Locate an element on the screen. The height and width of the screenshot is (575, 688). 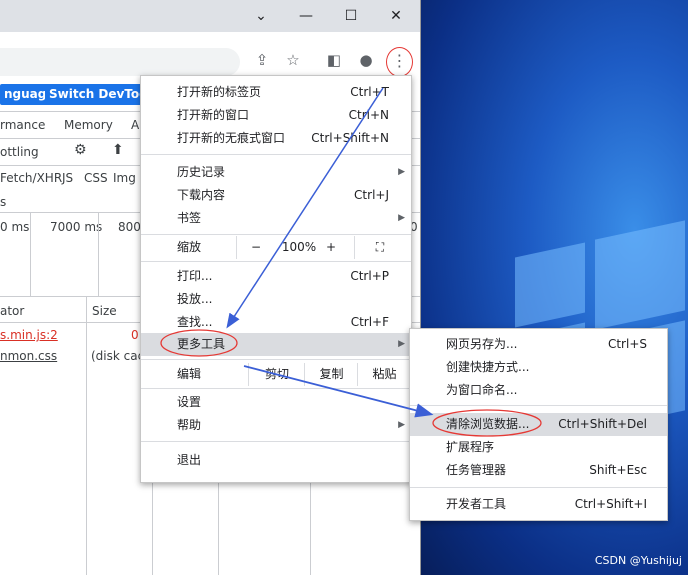
submenu-item-save-as: 网页另存为... Ctrl+S is located at coordinates (538, 344).